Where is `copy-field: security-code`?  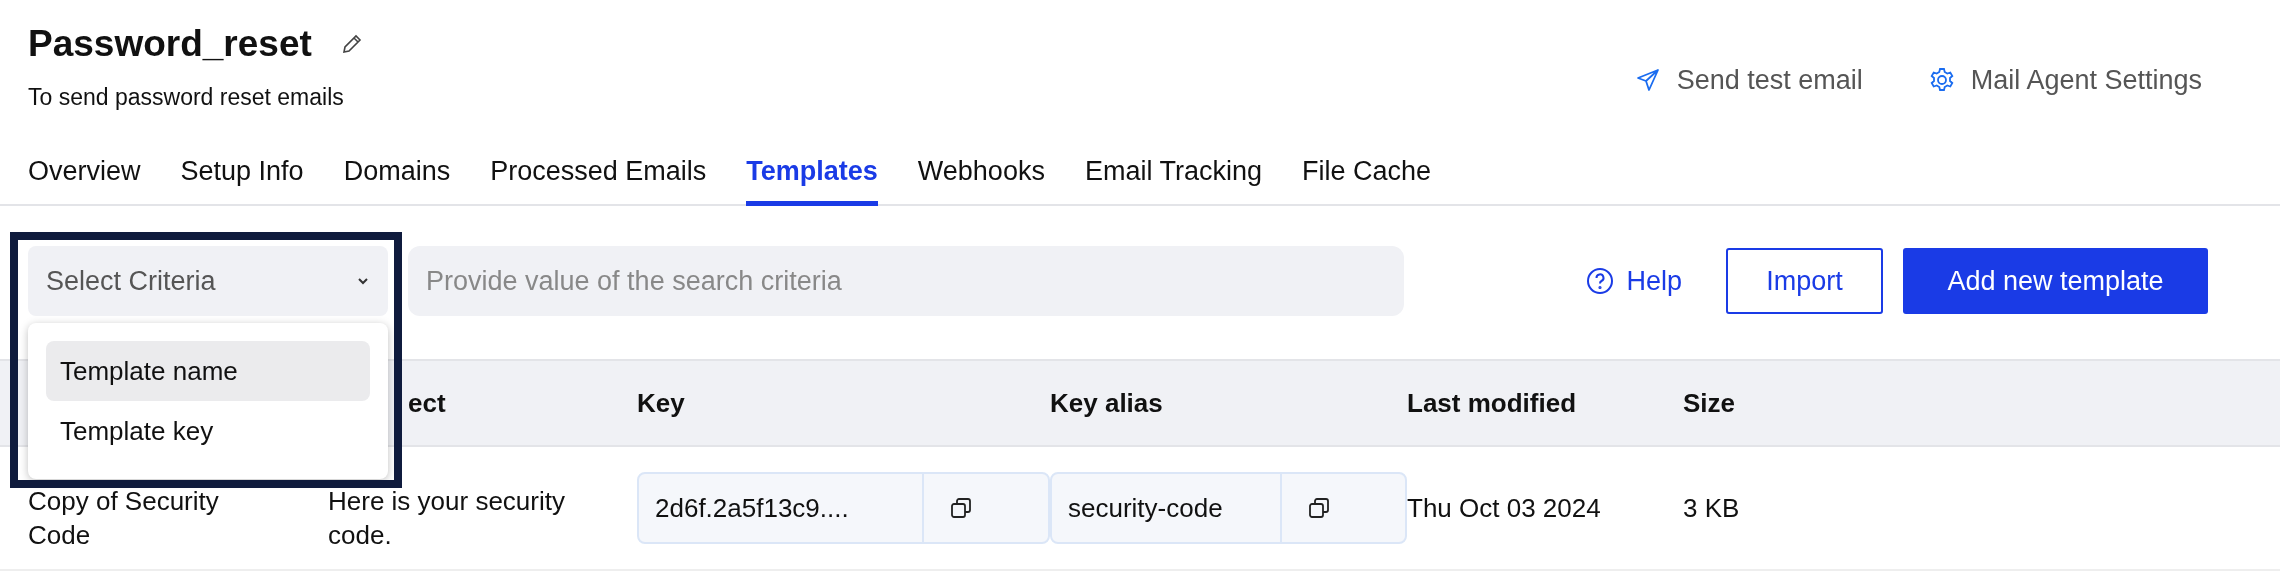 copy-field: security-code is located at coordinates (1228, 508).